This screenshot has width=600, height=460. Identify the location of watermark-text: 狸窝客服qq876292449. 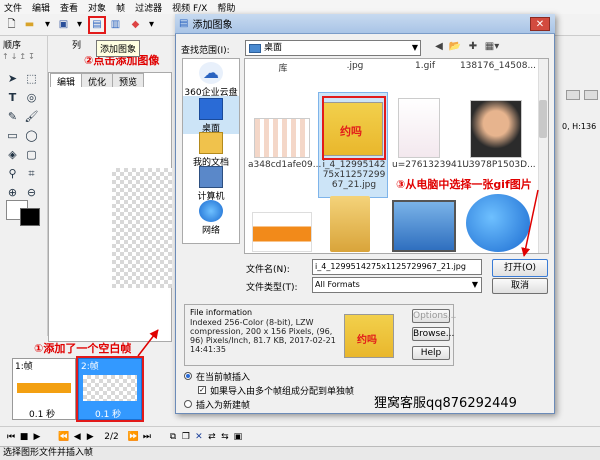
(445, 403).